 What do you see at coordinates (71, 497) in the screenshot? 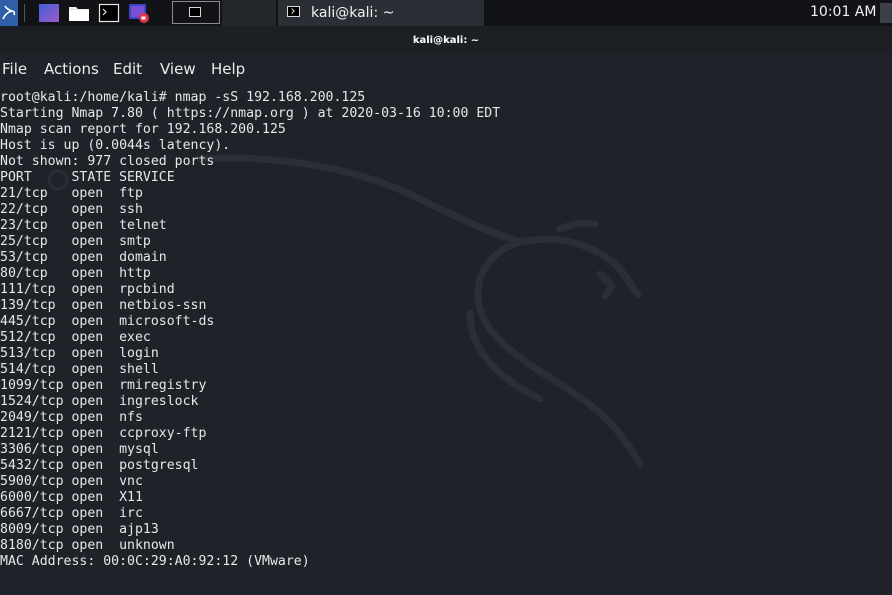
I see `terminal-line: 6000/tcp open X11` at bounding box center [71, 497].